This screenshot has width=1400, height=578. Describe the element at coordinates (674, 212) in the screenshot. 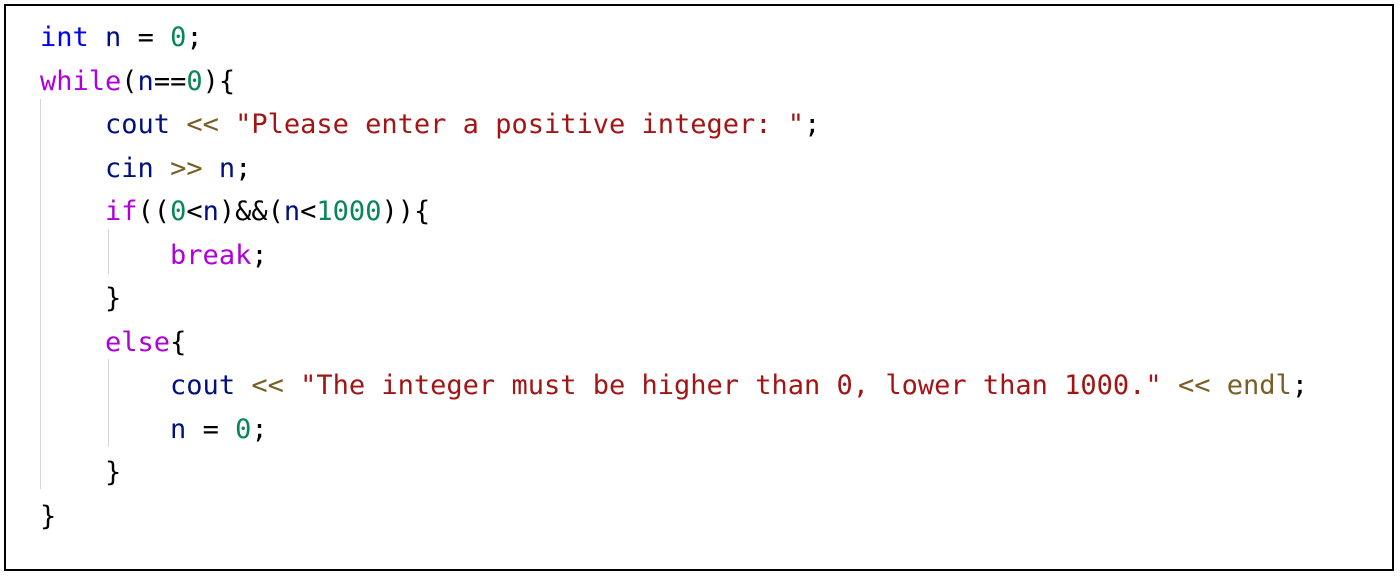

I see `code-line: if((0<n)&&(n<1000)){` at that location.